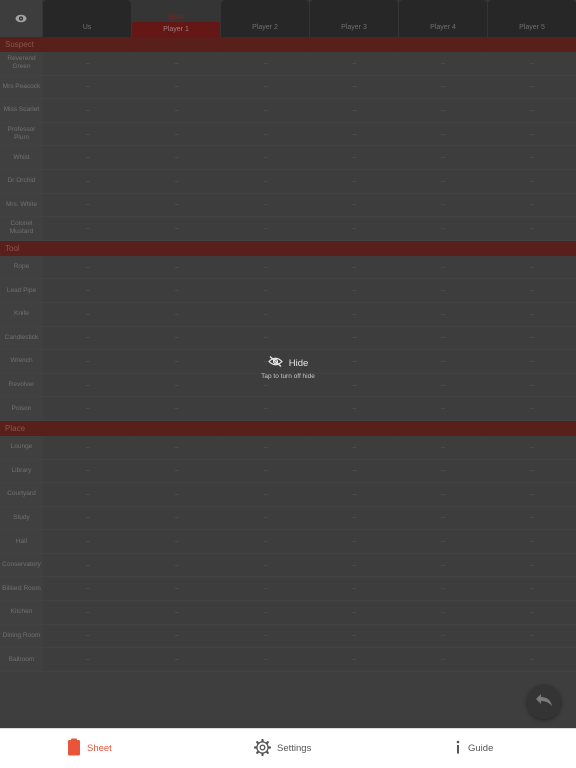  I want to click on nav-sheet-label: Sheet, so click(99, 748).